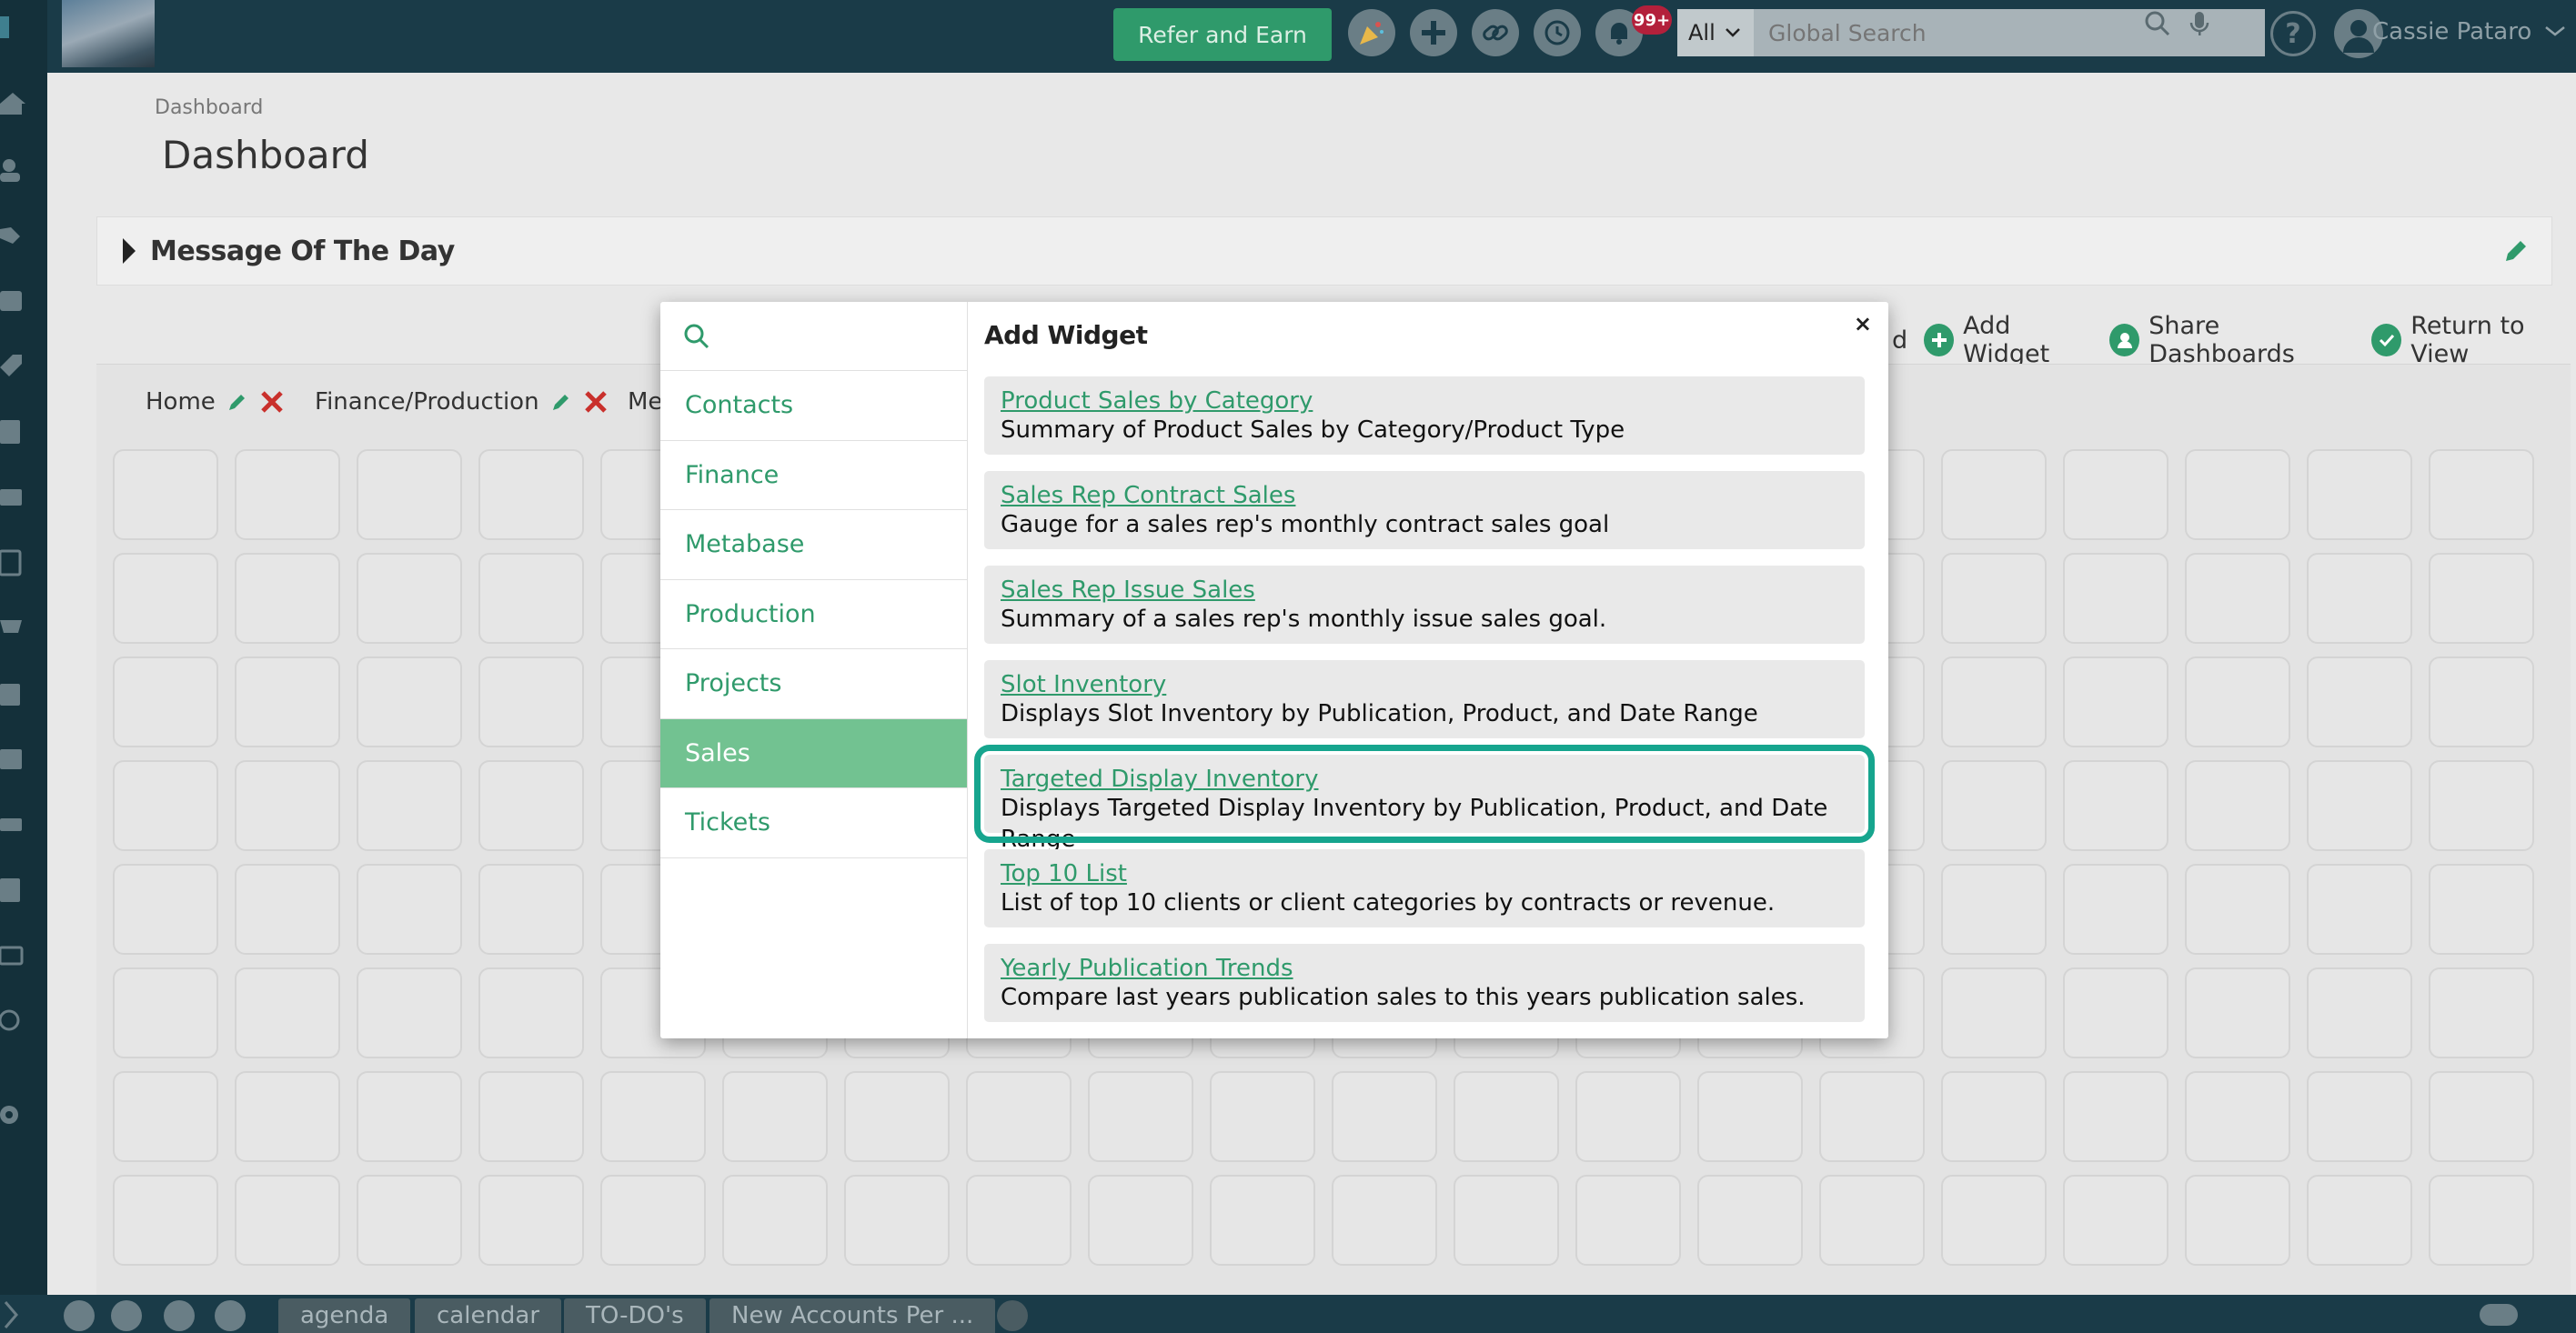 Image resolution: width=2576 pixels, height=1333 pixels. I want to click on party-icon, so click(230, 1315).